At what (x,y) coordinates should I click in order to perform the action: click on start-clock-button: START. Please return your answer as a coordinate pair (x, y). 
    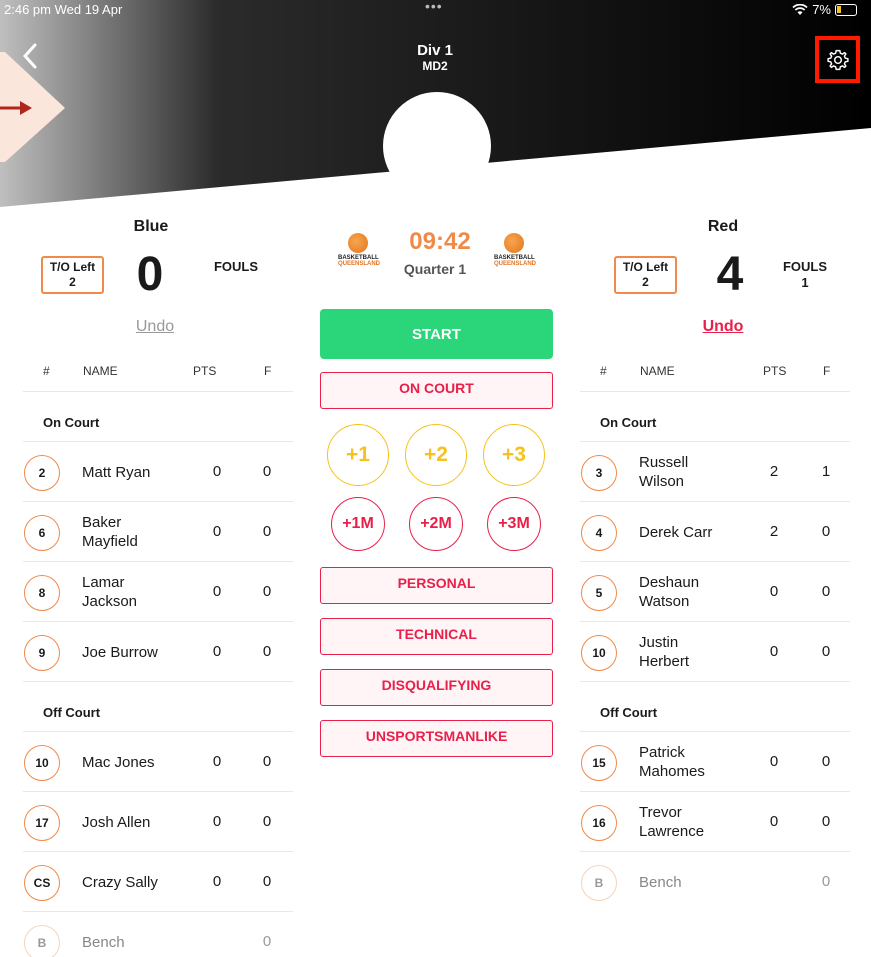
    Looking at the image, I should click on (436, 334).